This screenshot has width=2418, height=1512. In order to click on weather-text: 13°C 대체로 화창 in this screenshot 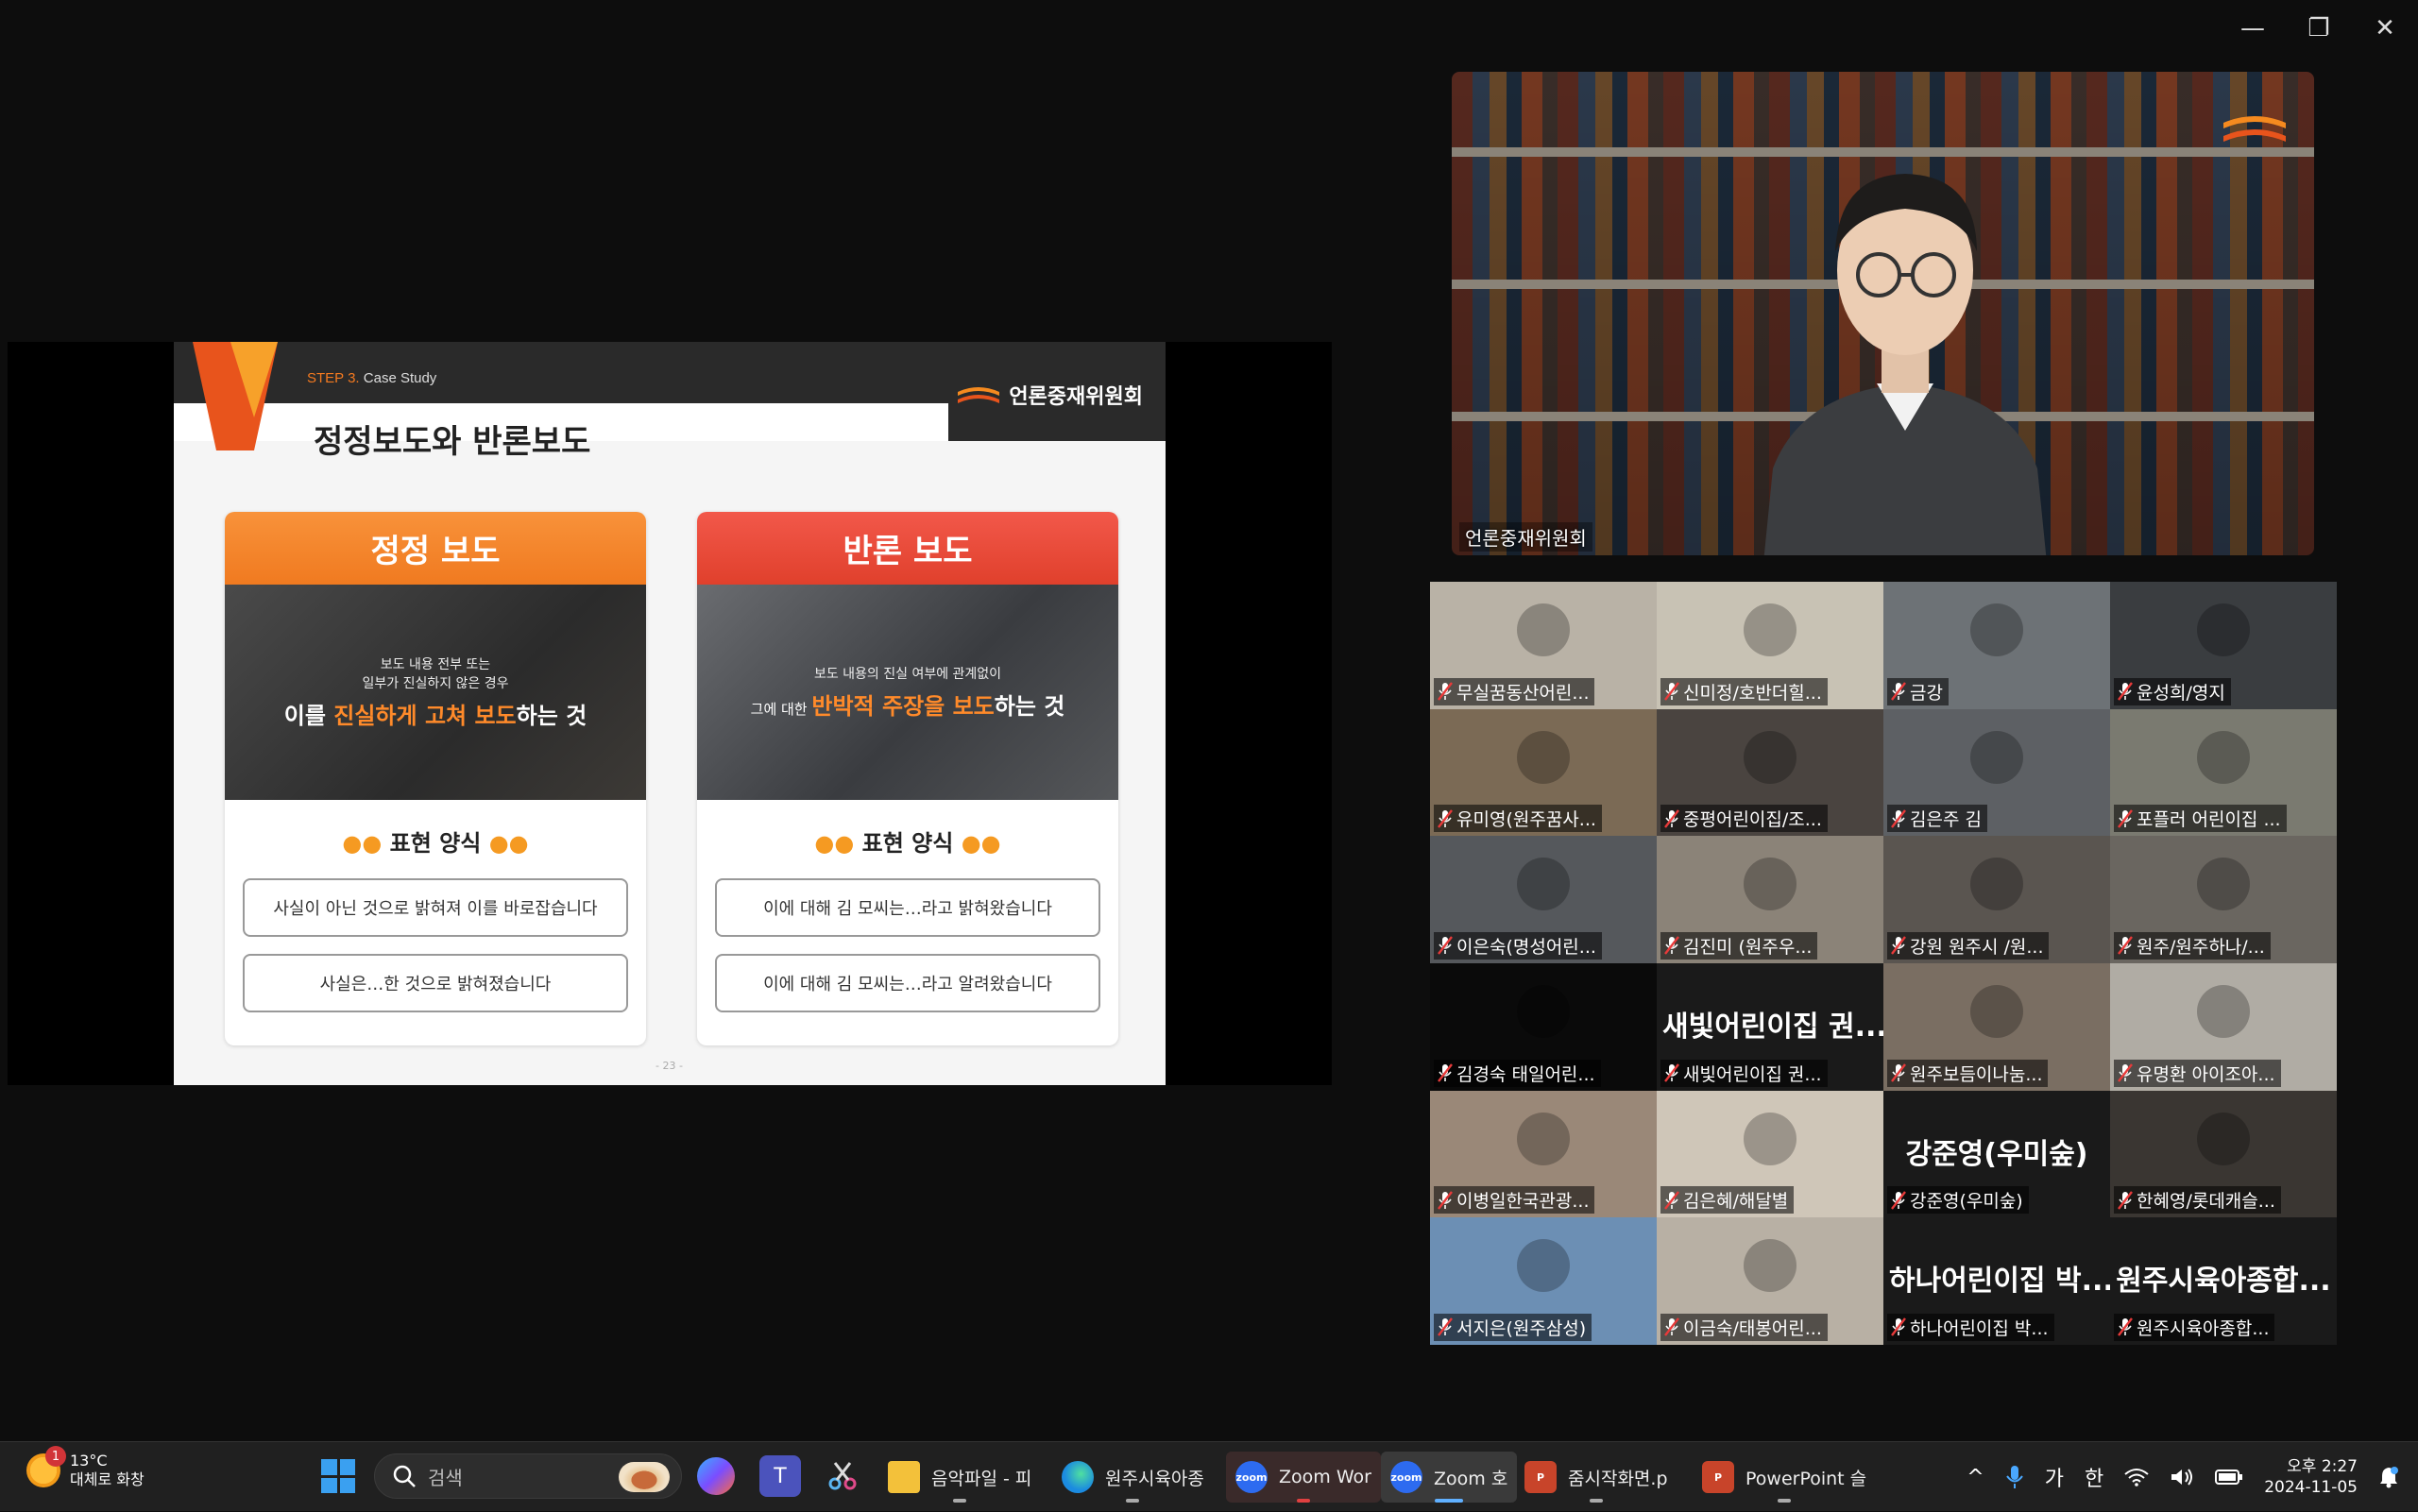, I will do `click(107, 1470)`.